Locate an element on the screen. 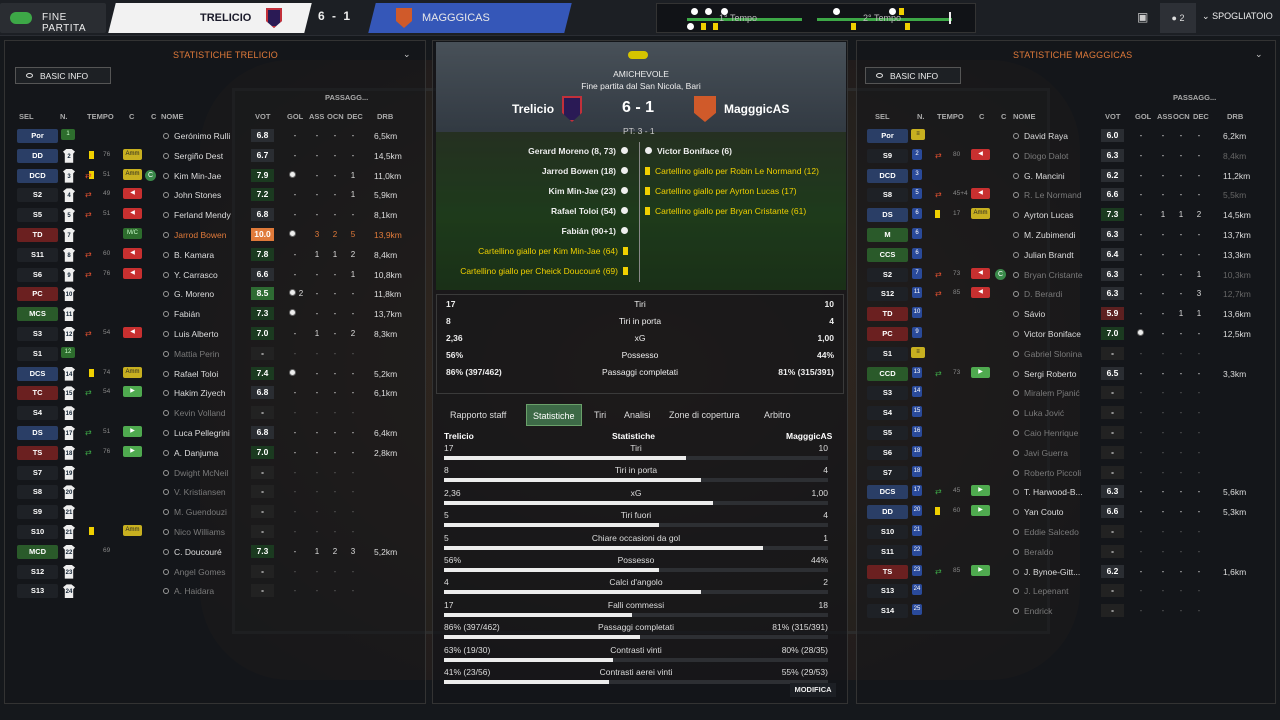 The height and width of the screenshot is (720, 1280). player-row: S14 25 Endrick - - - - - is located at coordinates (1066, 610).